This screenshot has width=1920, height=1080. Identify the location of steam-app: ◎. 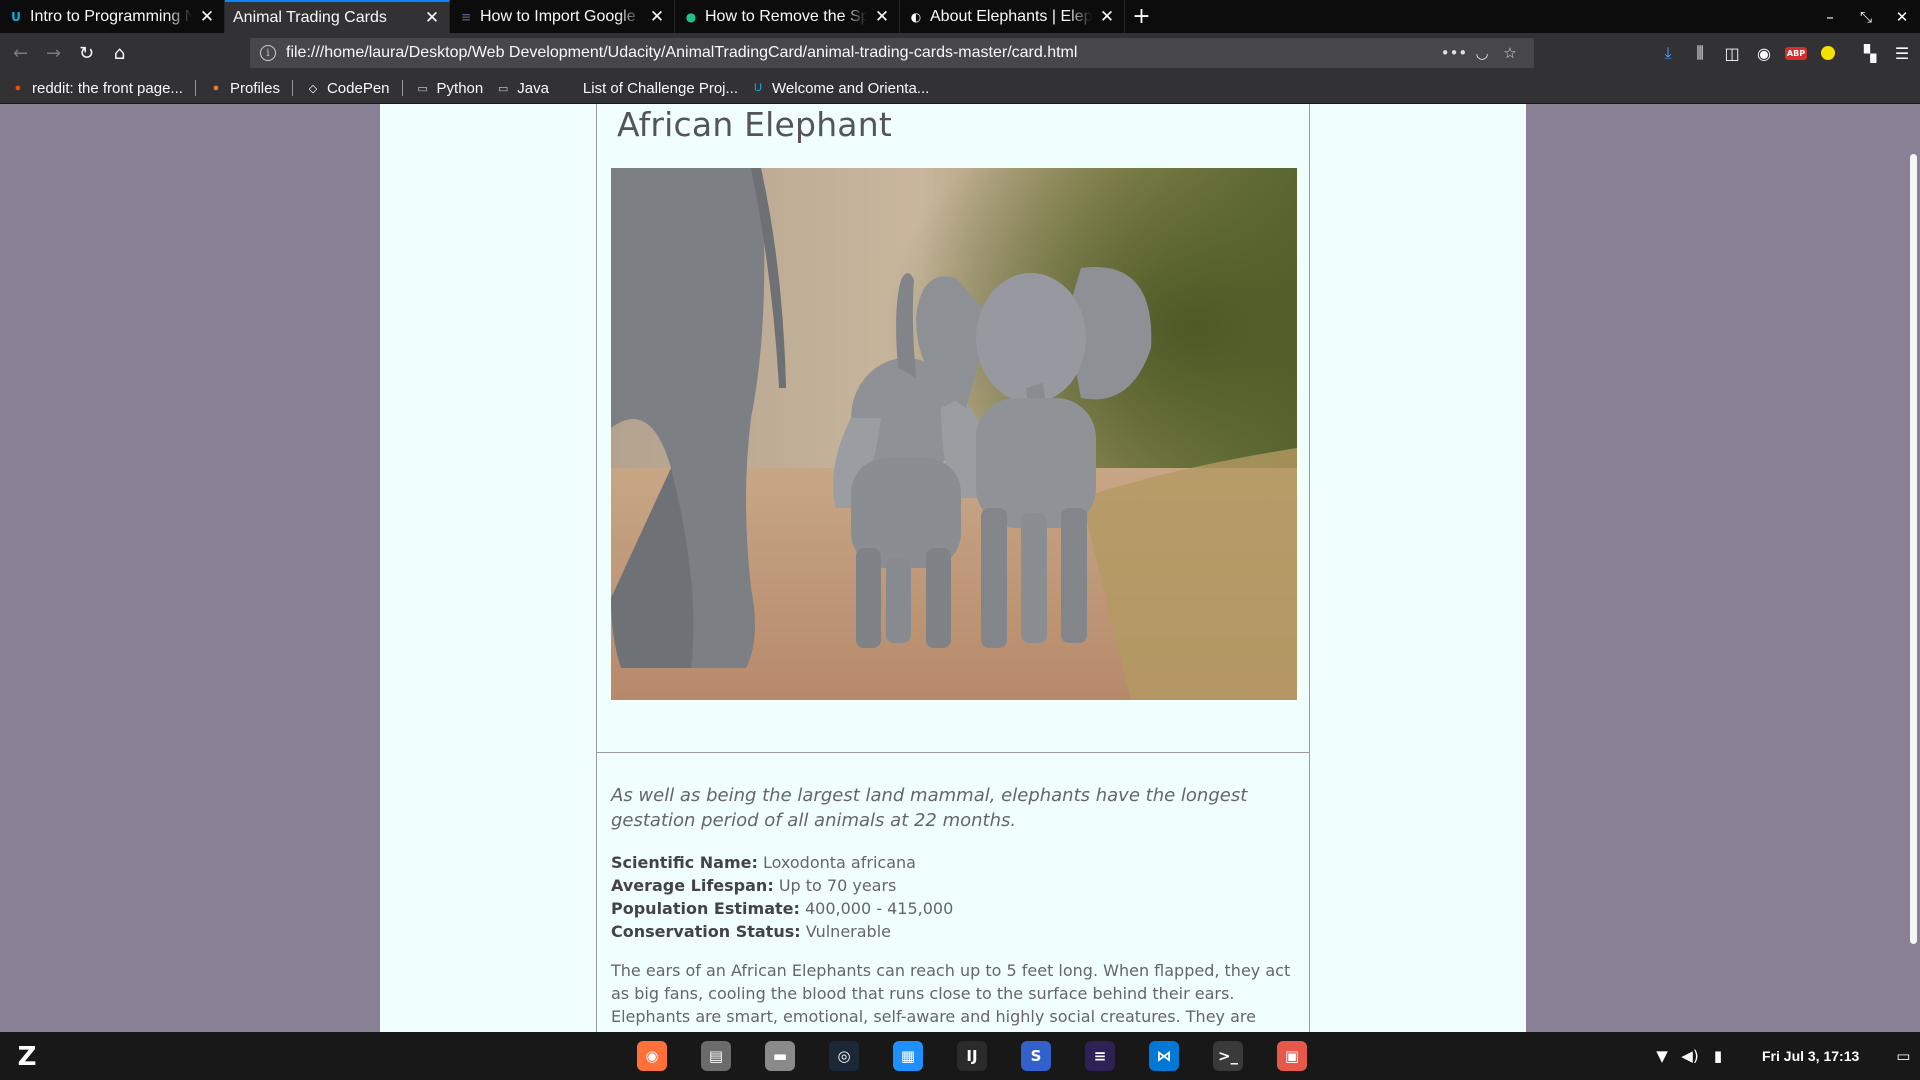
(844, 1056).